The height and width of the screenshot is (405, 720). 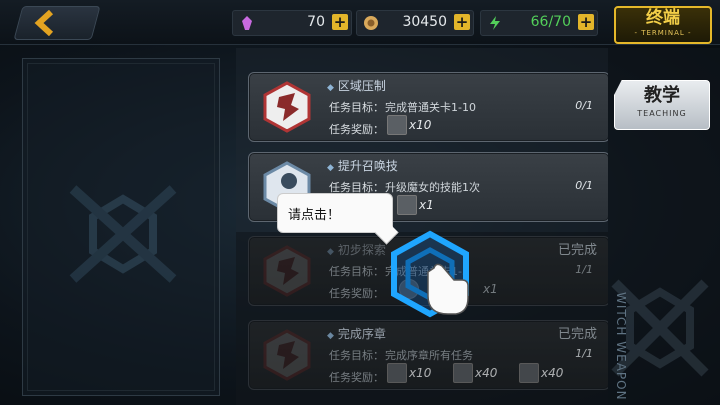 What do you see at coordinates (424, 22) in the screenshot?
I see `coin-value: 30450` at bounding box center [424, 22].